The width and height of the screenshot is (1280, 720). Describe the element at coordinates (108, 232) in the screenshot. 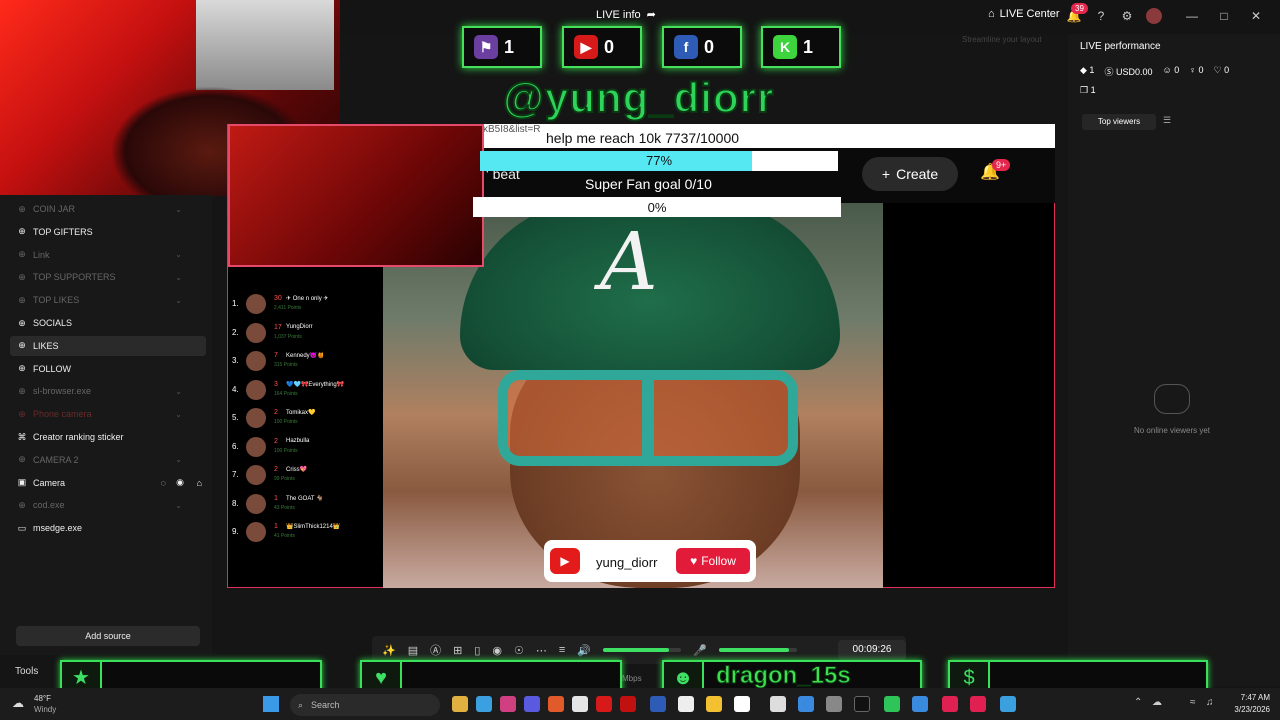

I see `source-item: ⊕ TOP GIFTERS` at that location.